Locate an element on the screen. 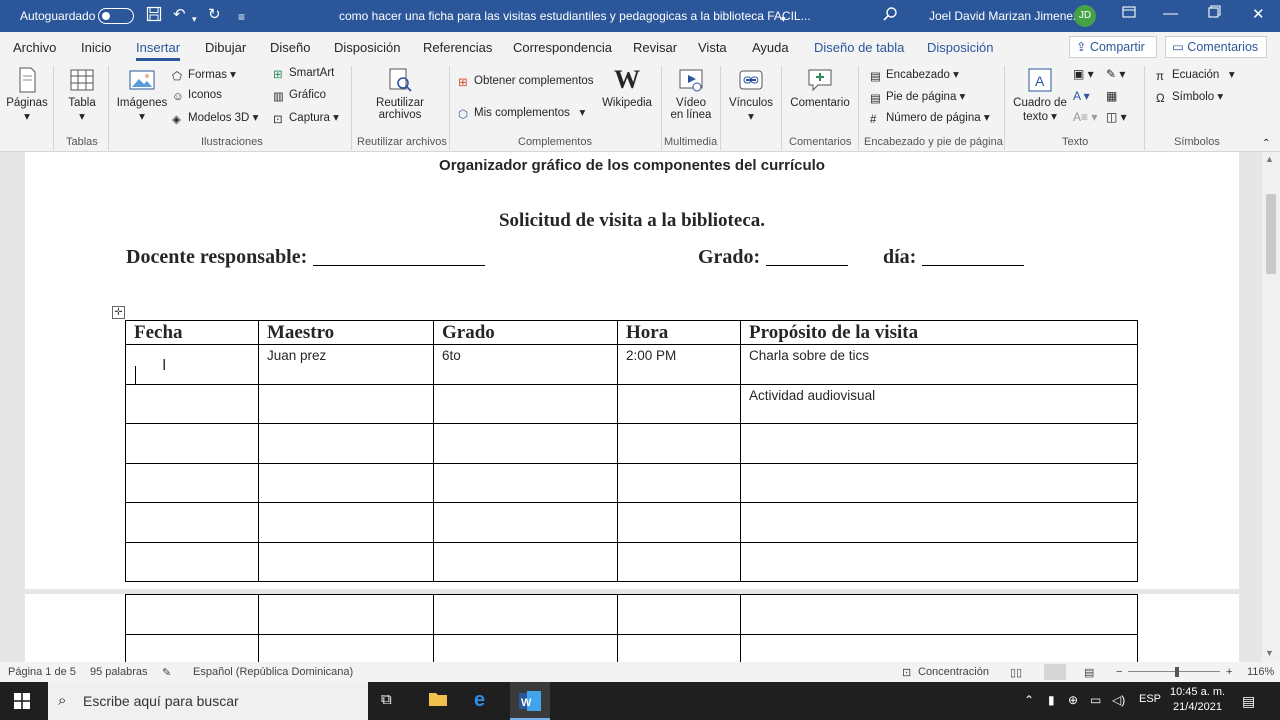 This screenshot has height=720, width=1280. pages-button: Páginas ▾ is located at coordinates (27, 94).